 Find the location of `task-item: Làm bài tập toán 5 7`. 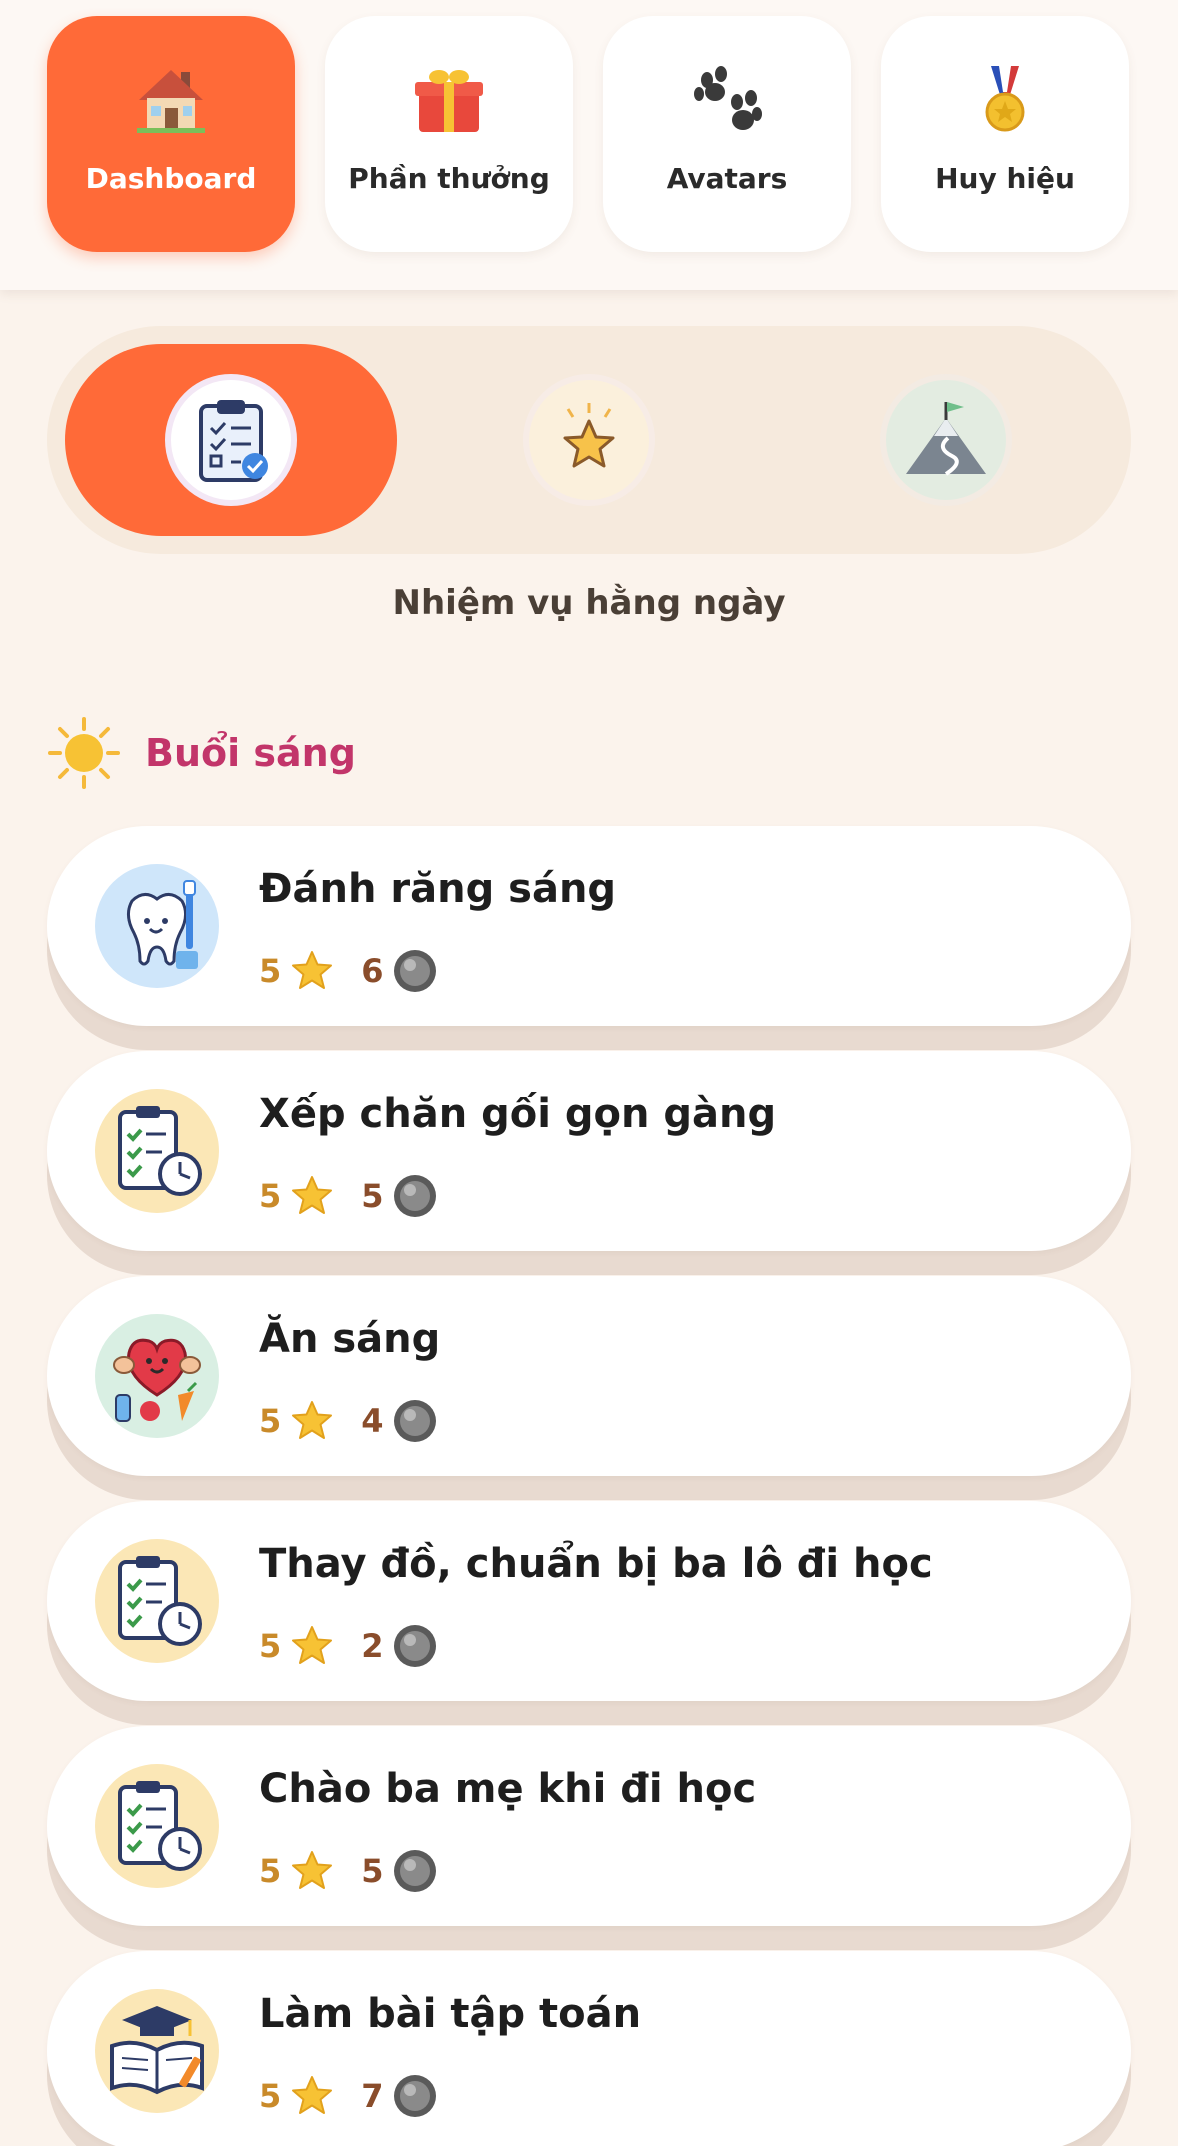

task-item: Làm bài tập toán 5 7 is located at coordinates (589, 2048).